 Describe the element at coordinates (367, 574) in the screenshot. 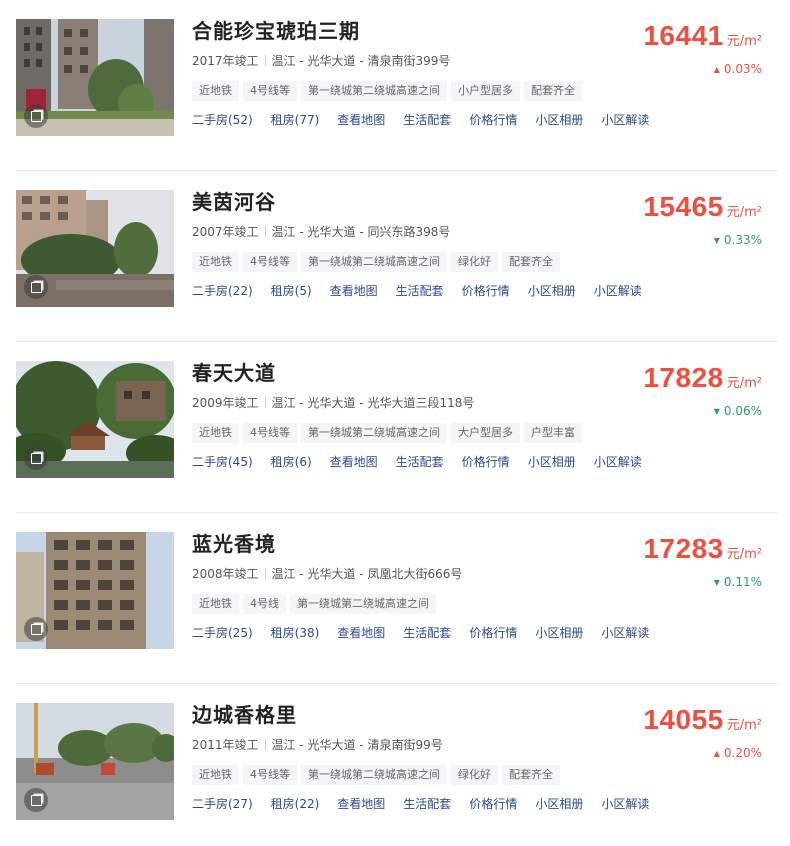

I see `location: 温江 - 光华大道 - 凤凰北大街666号` at that location.